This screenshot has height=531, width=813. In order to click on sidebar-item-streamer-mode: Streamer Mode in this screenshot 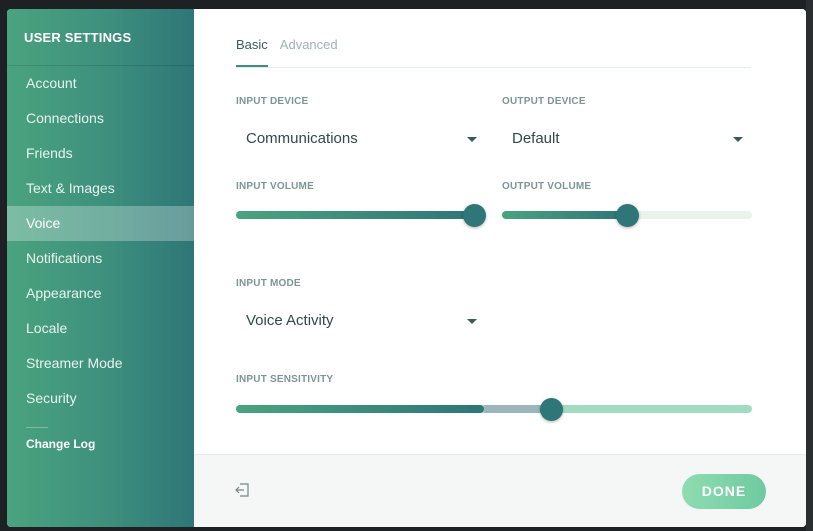, I will do `click(100, 363)`.